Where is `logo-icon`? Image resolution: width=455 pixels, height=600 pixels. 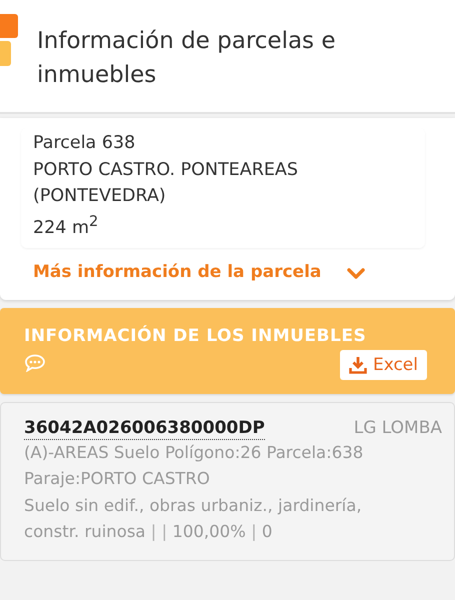 logo-icon is located at coordinates (9, 40).